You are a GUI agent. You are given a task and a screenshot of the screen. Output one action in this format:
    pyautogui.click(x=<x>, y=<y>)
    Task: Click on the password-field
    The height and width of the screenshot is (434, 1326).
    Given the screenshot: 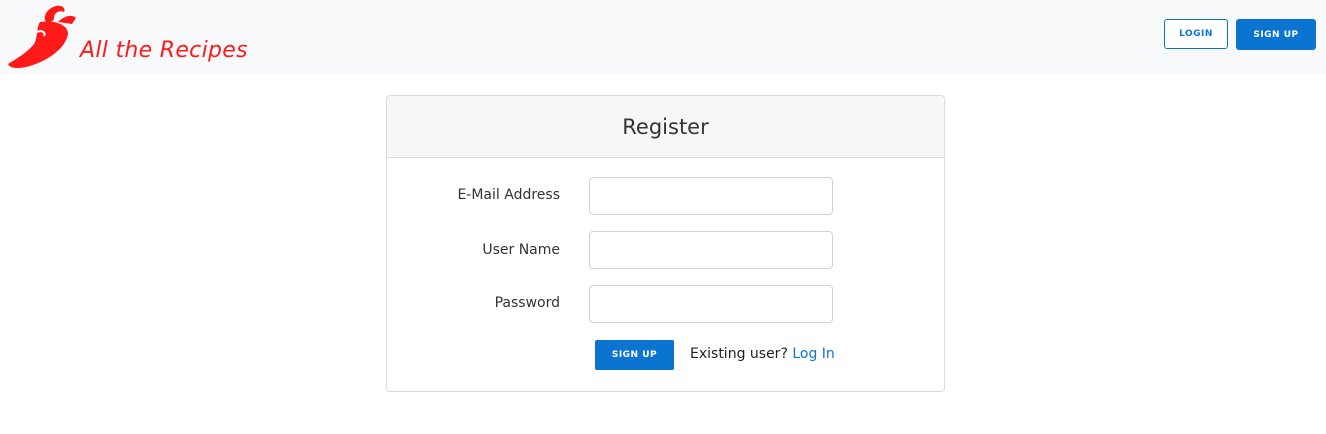 What is the action you would take?
    pyautogui.click(x=711, y=304)
    